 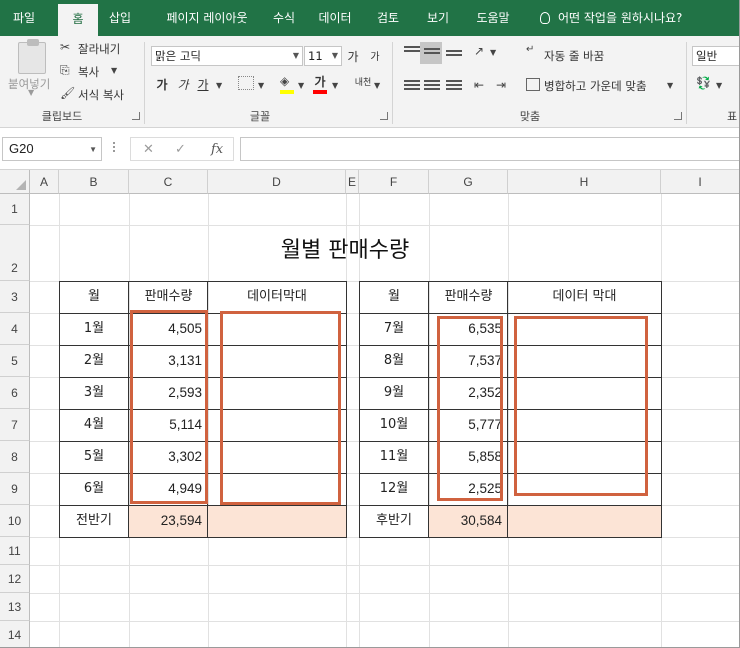 What do you see at coordinates (335, 85) in the screenshot?
I see `font-color-dropdown-icon: ▼` at bounding box center [335, 85].